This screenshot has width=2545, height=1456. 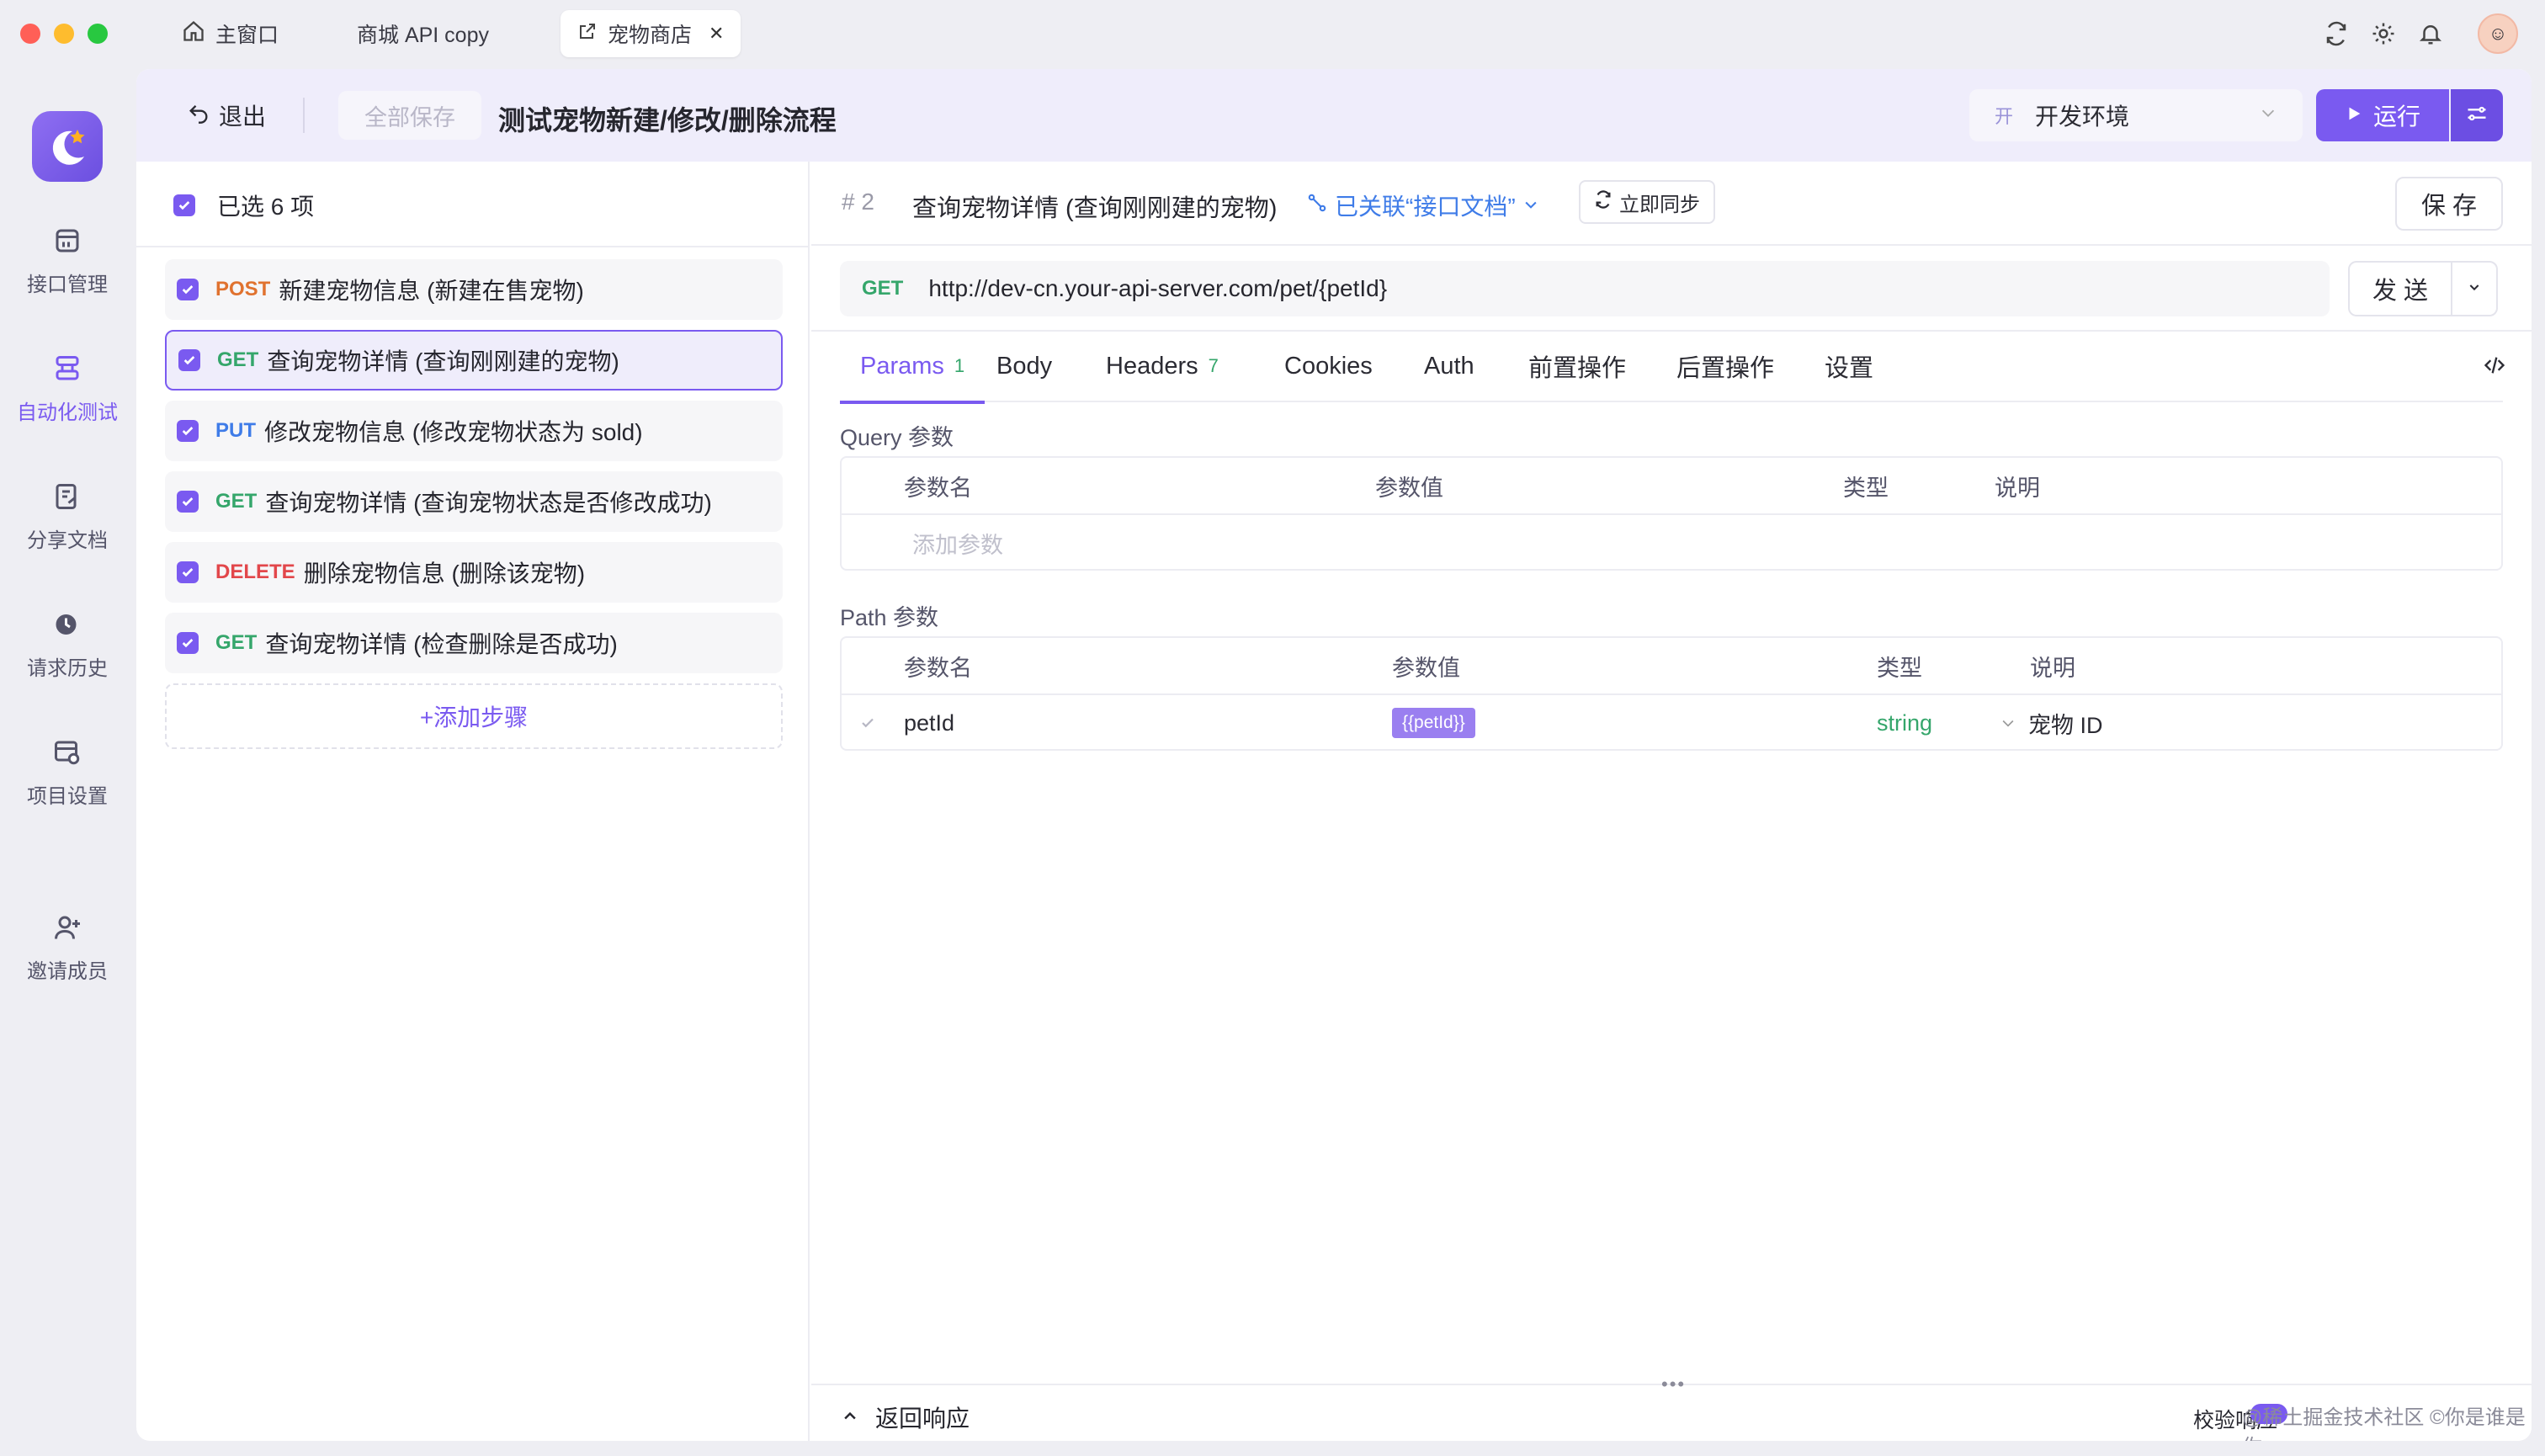 I want to click on sidebar-item-label: 邀请成员, so click(x=67, y=972).